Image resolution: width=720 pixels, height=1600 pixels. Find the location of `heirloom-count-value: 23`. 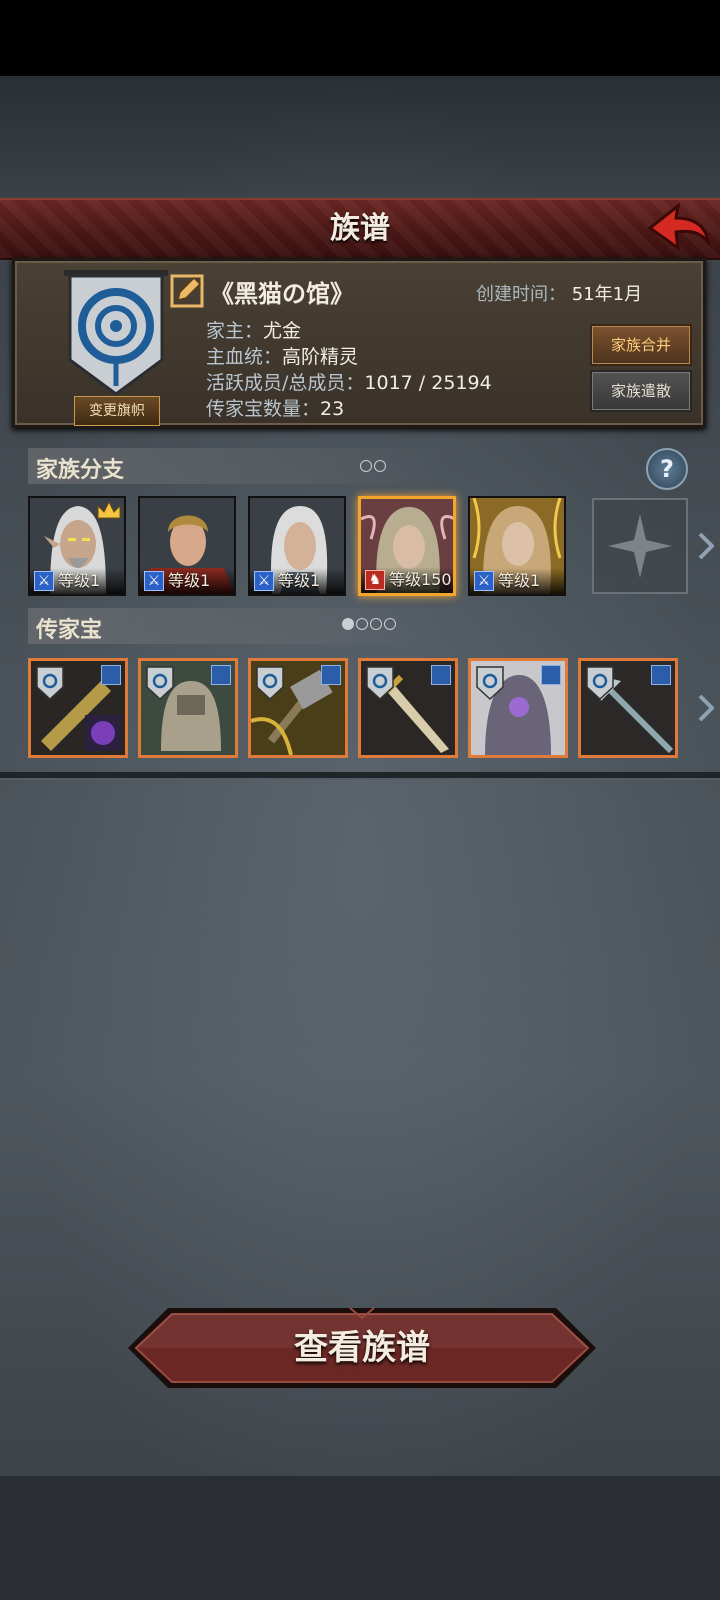

heirloom-count-value: 23 is located at coordinates (332, 409).